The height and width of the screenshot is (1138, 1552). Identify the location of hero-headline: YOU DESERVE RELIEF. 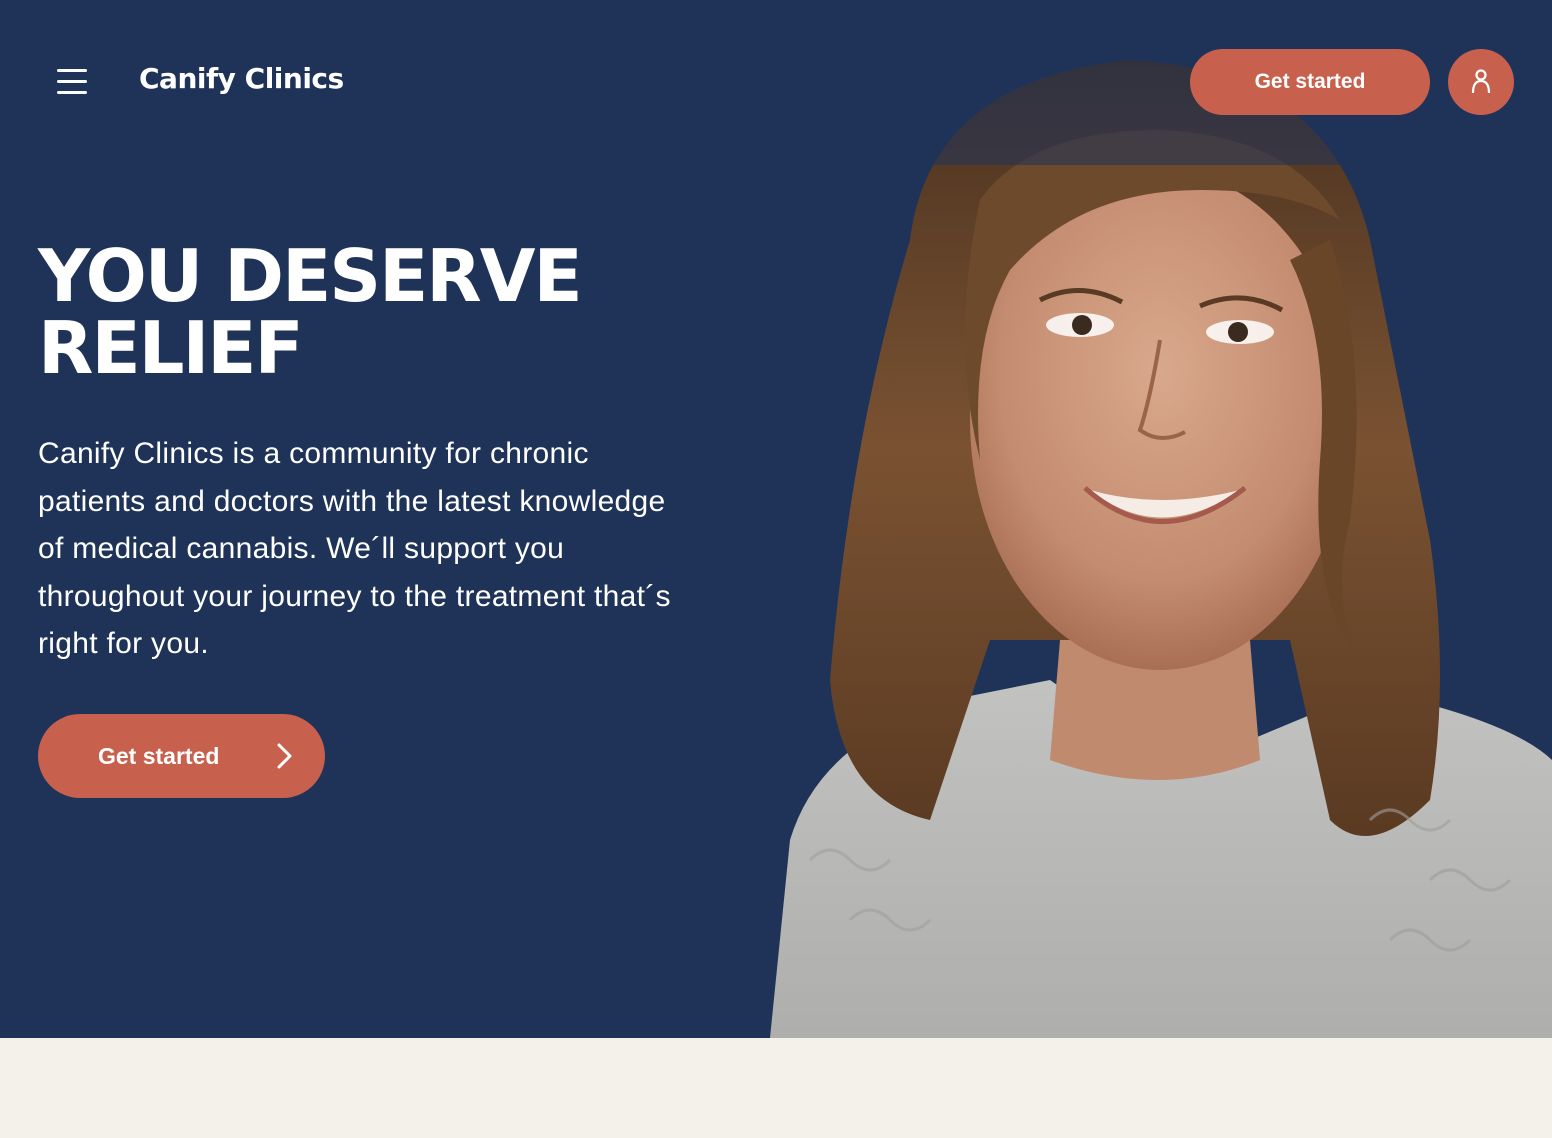
(388, 312).